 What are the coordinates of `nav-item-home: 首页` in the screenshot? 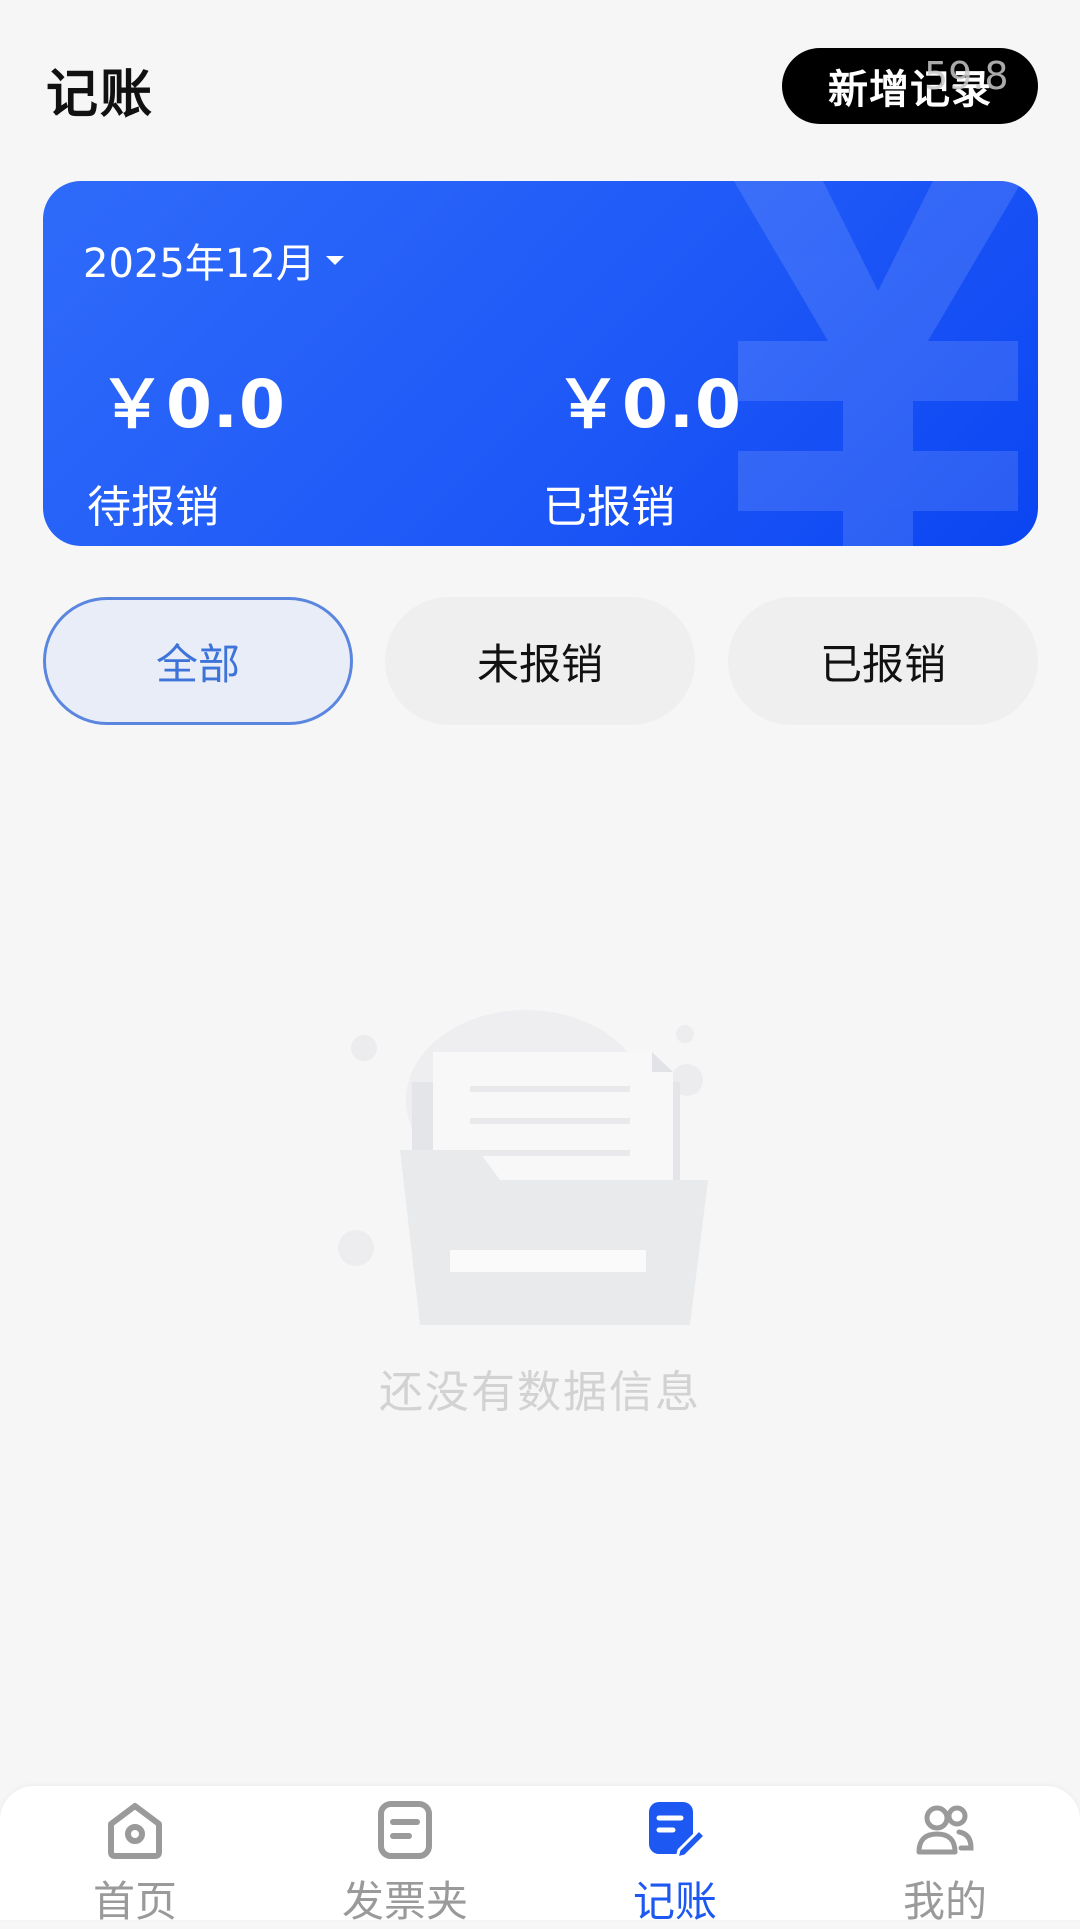 It's located at (135, 1856).